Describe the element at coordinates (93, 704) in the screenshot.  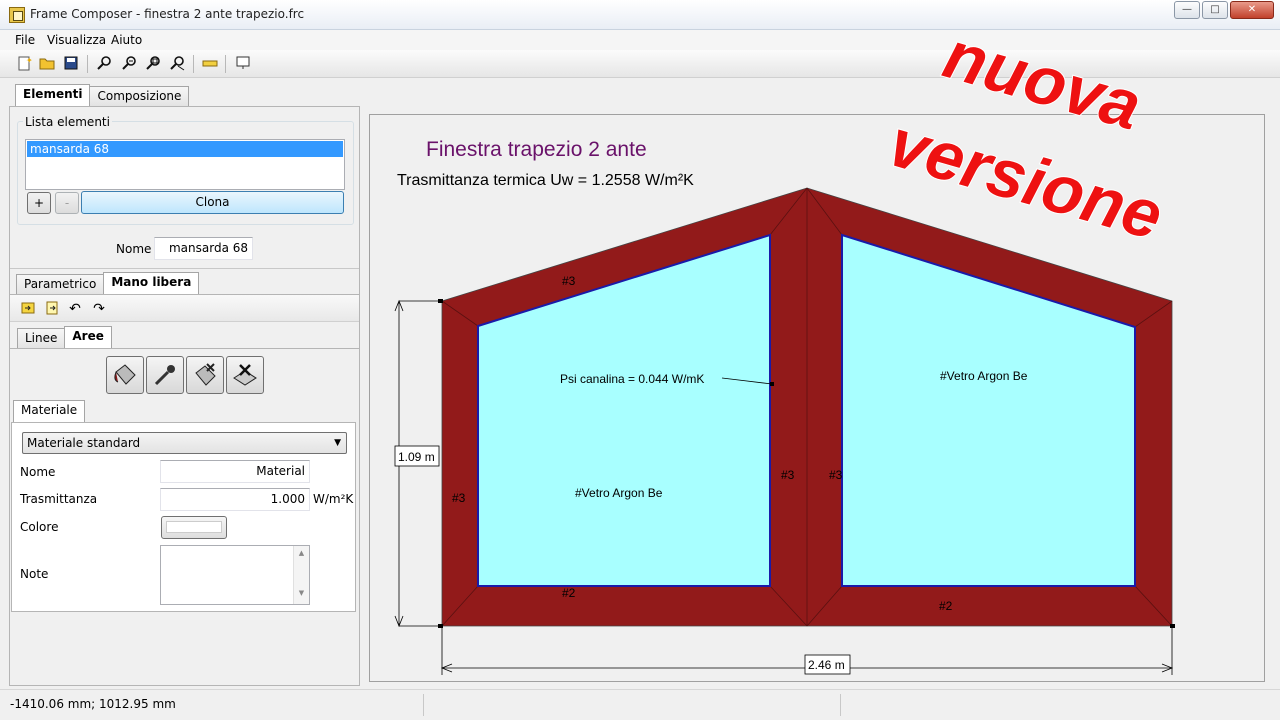
I see `cursor-coordinates: -1410.06 mm; 1012.95 mm` at that location.